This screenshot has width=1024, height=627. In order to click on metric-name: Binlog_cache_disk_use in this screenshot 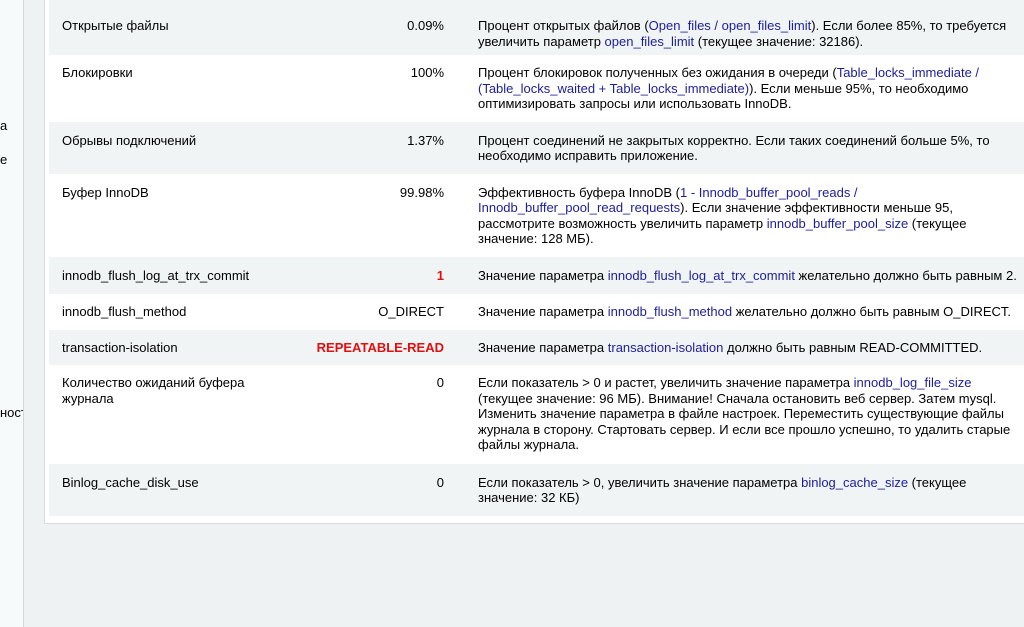, I will do `click(174, 489)`.